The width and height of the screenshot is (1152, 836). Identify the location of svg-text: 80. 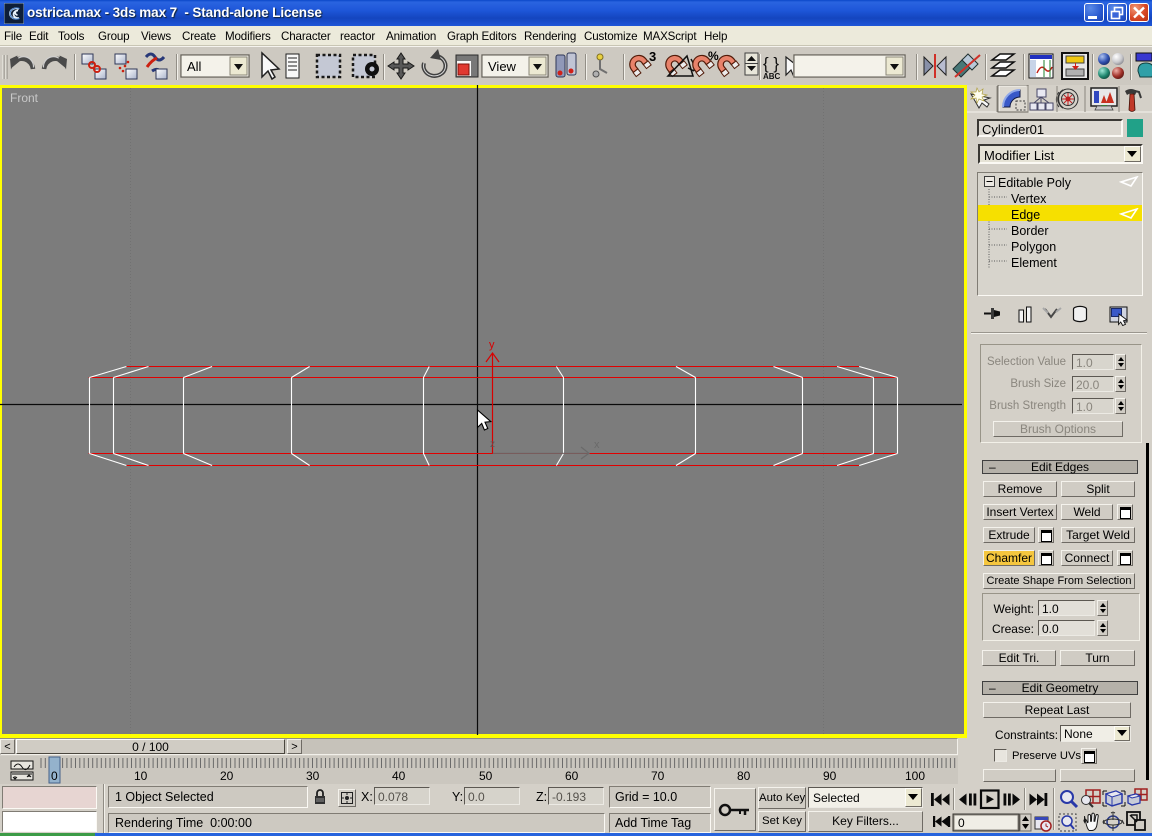
(744, 776).